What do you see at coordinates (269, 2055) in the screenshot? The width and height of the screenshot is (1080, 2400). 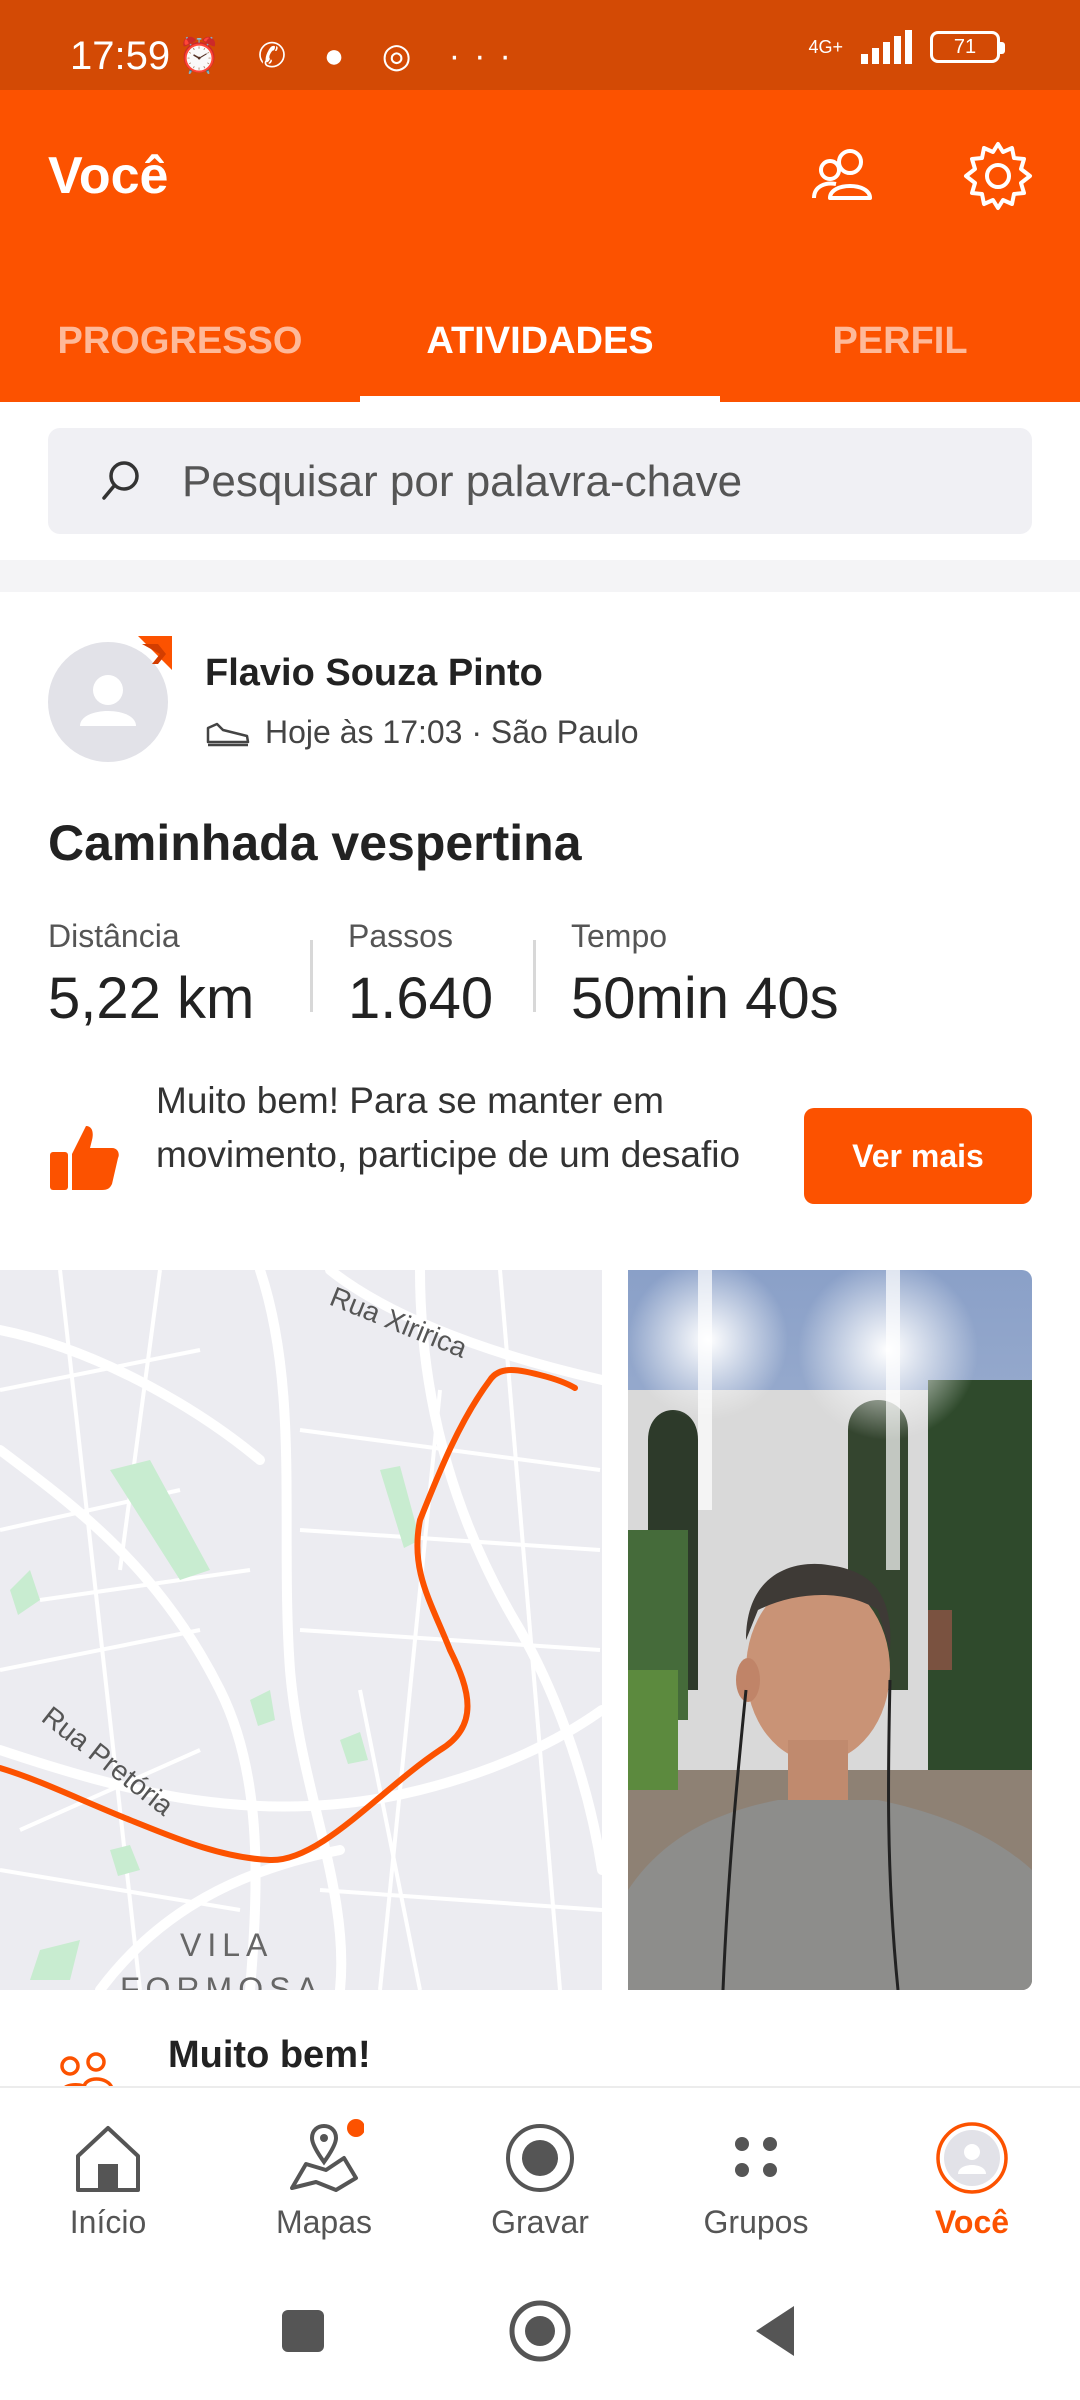 I see `next-card-title: Muito bem!` at bounding box center [269, 2055].